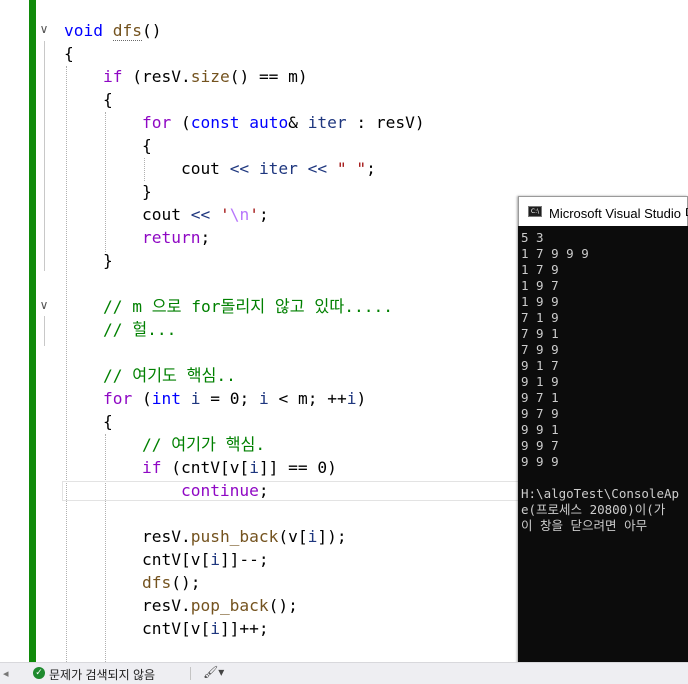 The image size is (688, 684). I want to click on code-token: (), so click(151, 30).